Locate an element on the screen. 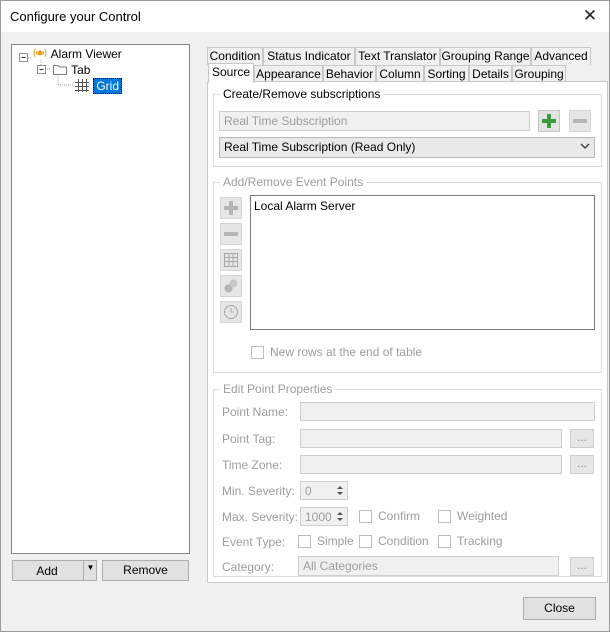 The width and height of the screenshot is (610, 632). simple-checkbox is located at coordinates (304, 541).